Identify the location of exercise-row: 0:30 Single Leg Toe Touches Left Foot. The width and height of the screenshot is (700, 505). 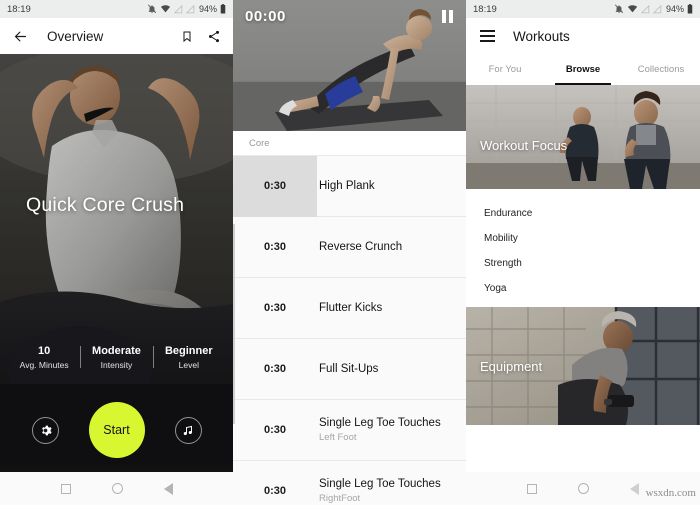
(349, 430).